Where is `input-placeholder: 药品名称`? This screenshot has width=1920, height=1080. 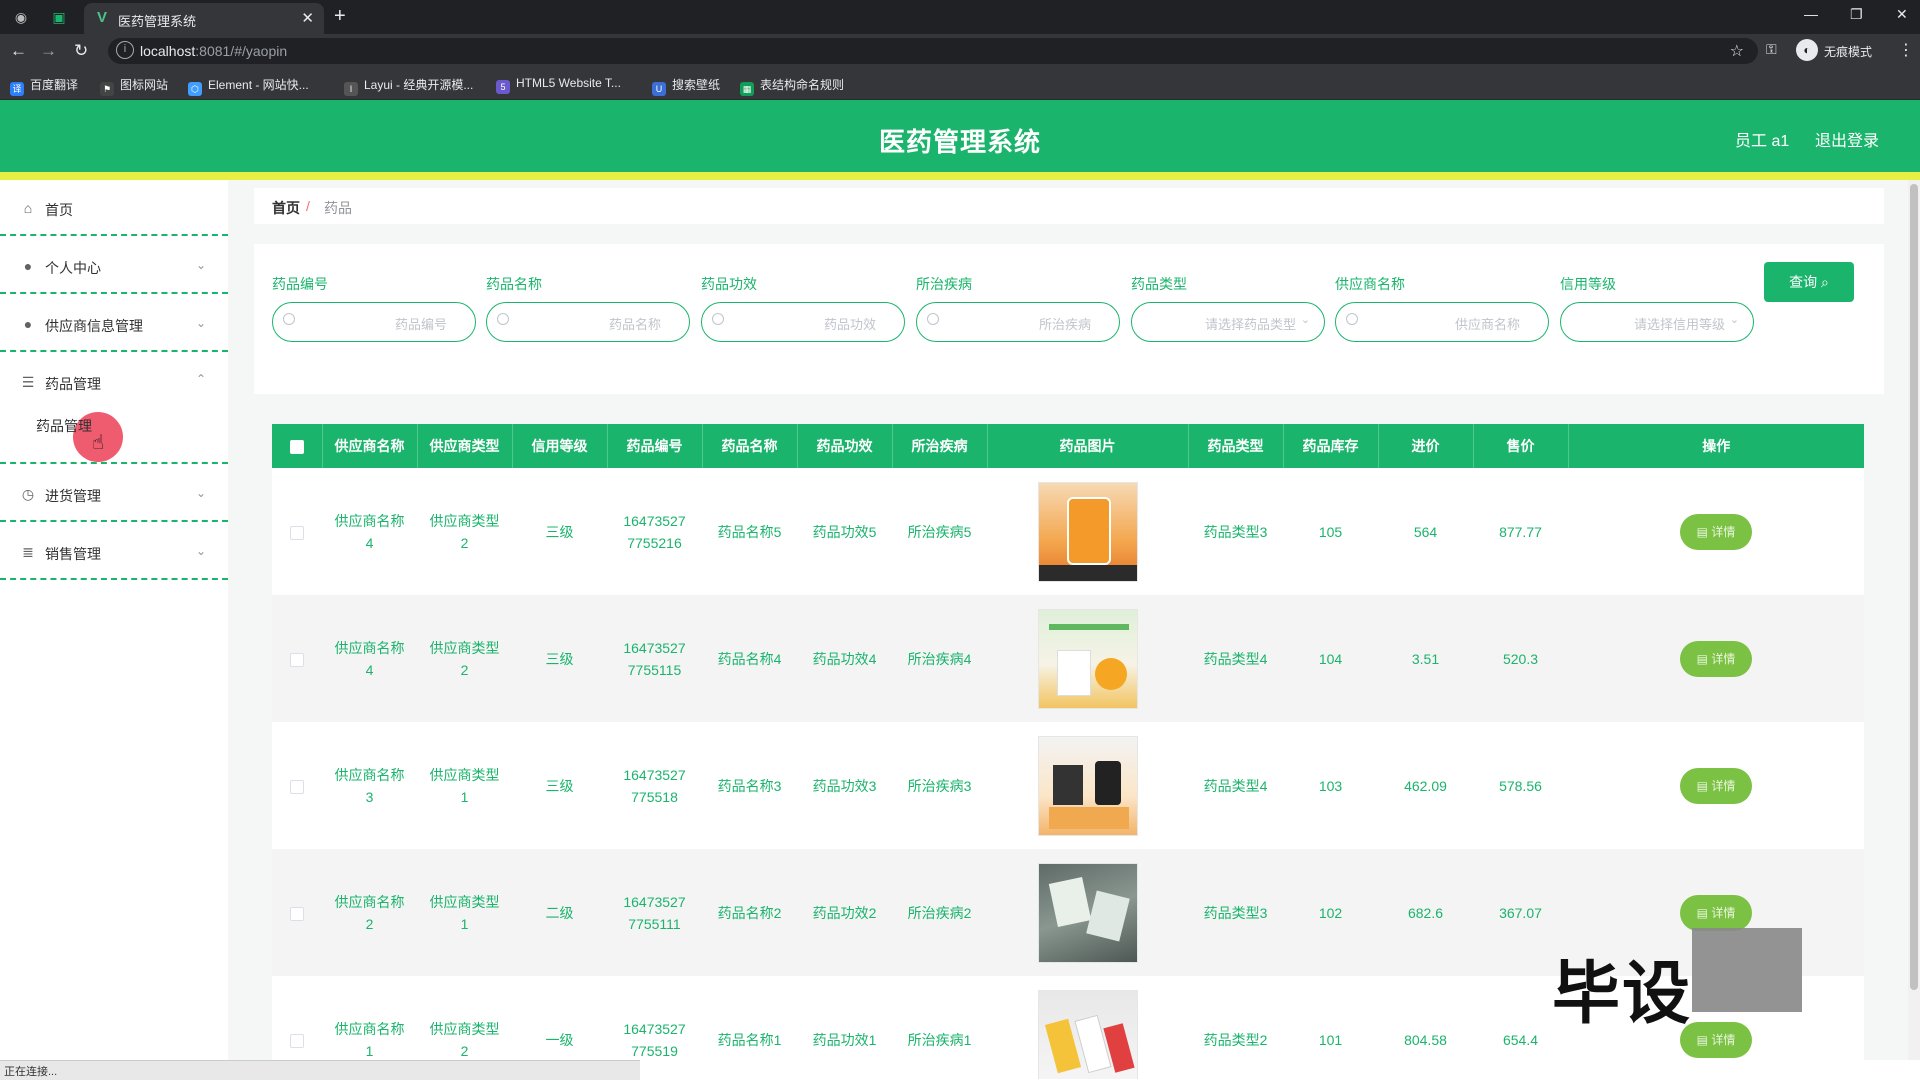 input-placeholder: 药品名称 is located at coordinates (634, 324).